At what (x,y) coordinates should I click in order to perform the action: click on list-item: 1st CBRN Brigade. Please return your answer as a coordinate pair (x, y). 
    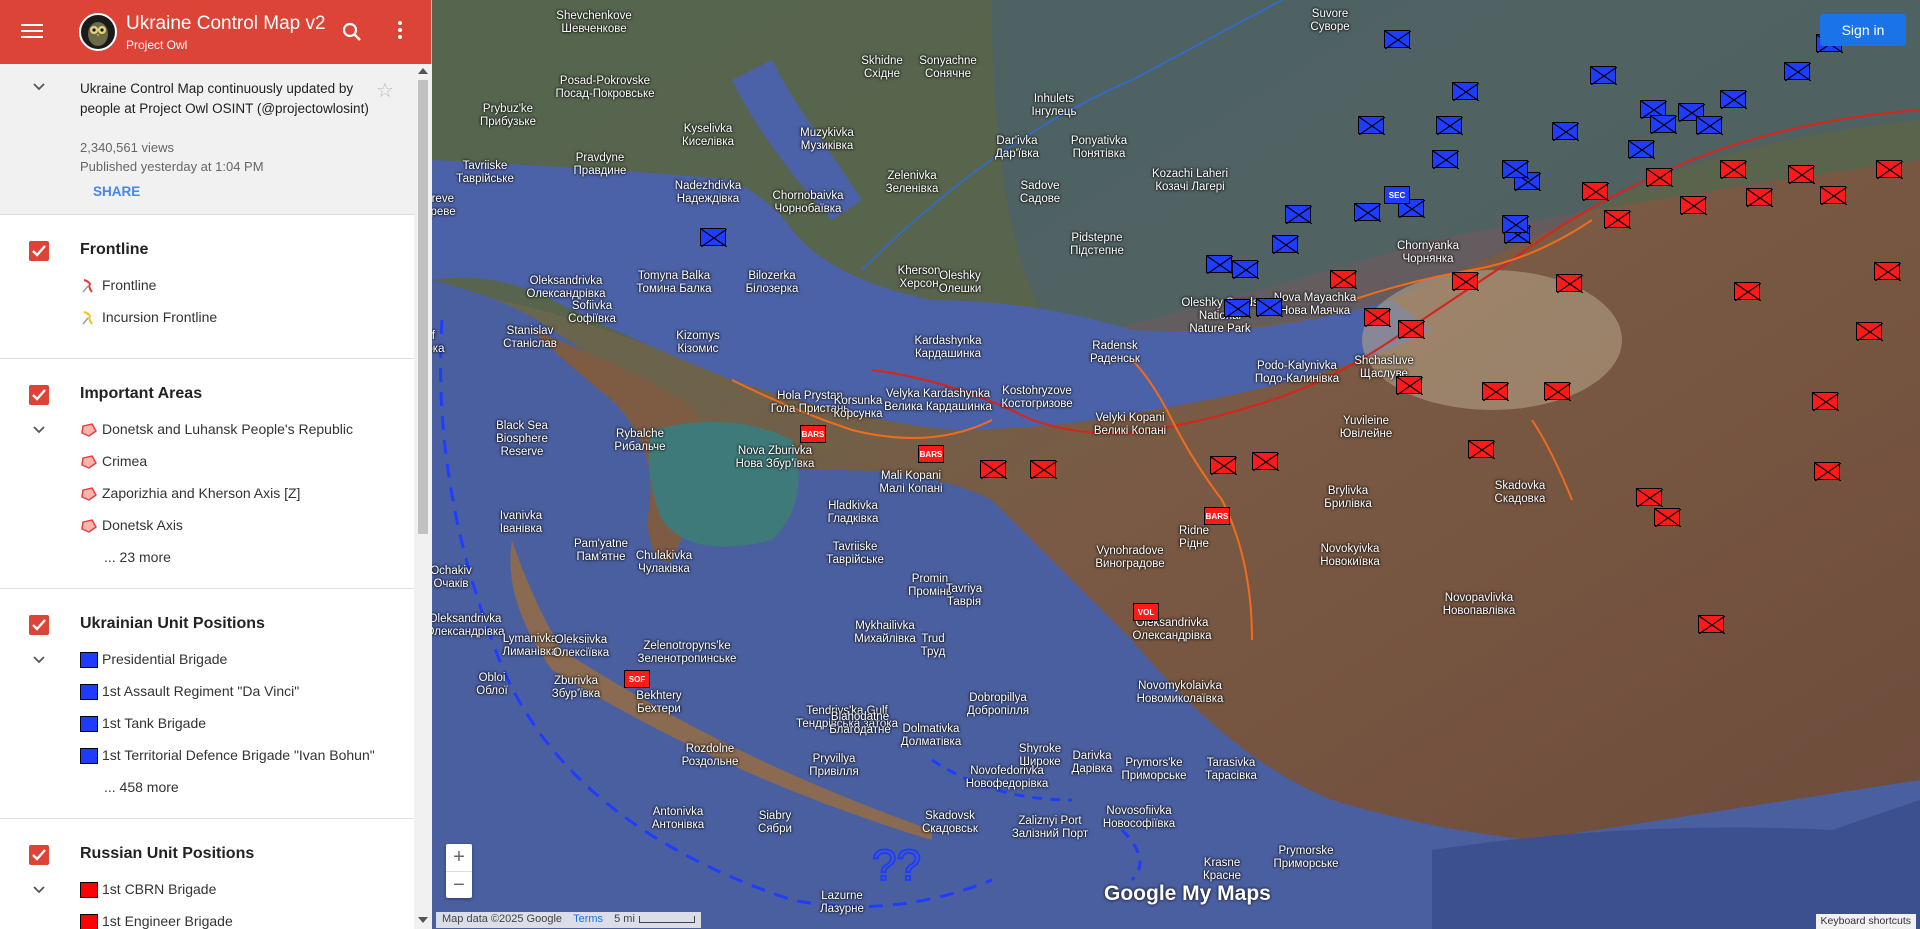
    Looking at the image, I should click on (207, 889).